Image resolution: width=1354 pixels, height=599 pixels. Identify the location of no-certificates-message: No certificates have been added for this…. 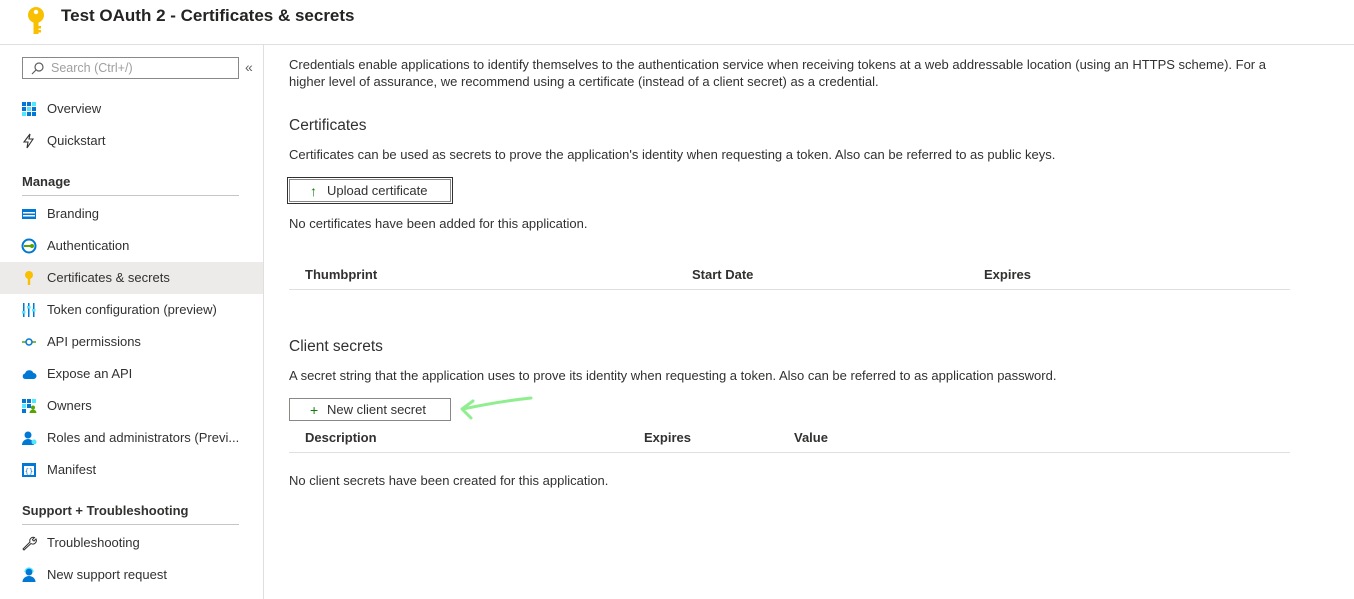
(438, 223).